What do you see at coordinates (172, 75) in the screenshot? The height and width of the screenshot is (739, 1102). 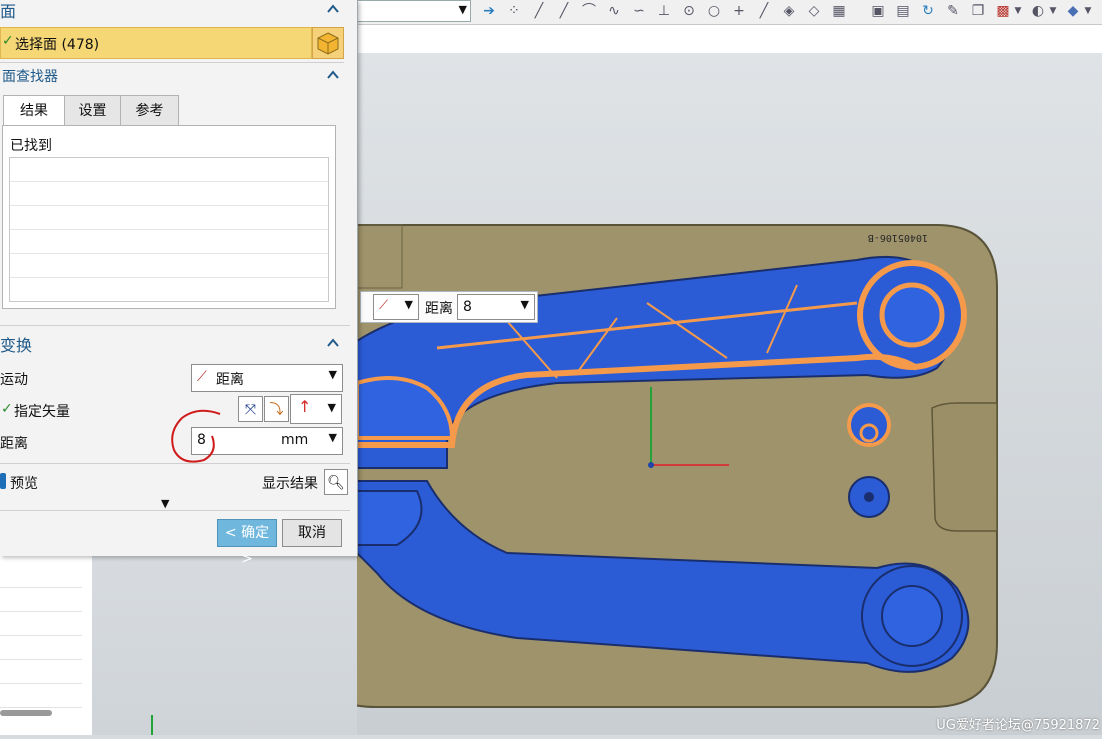 I see `face-finder-section-header: 面查找器` at bounding box center [172, 75].